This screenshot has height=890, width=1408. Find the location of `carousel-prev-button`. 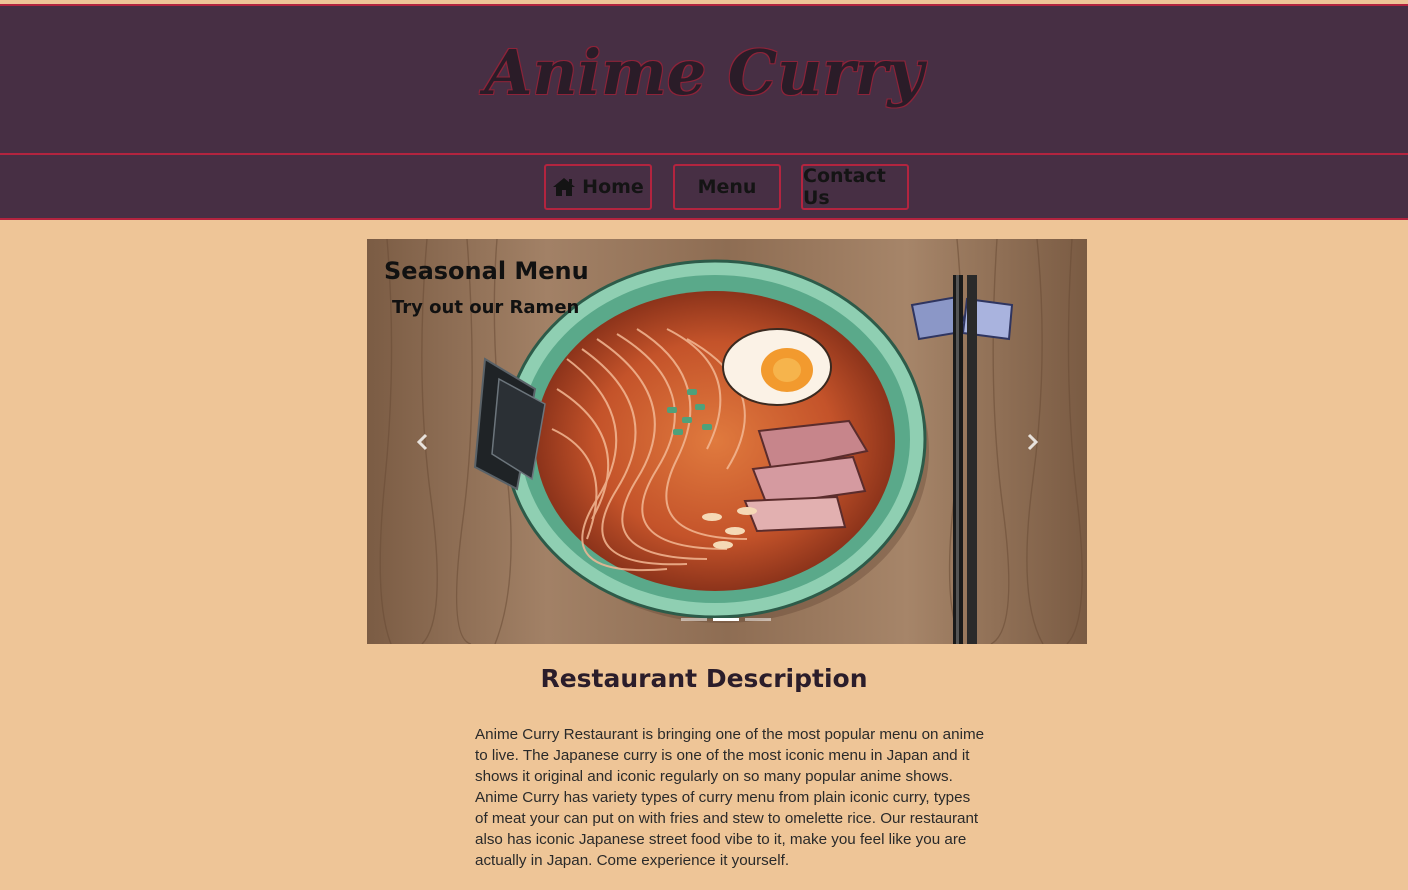

carousel-prev-button is located at coordinates (422, 442).